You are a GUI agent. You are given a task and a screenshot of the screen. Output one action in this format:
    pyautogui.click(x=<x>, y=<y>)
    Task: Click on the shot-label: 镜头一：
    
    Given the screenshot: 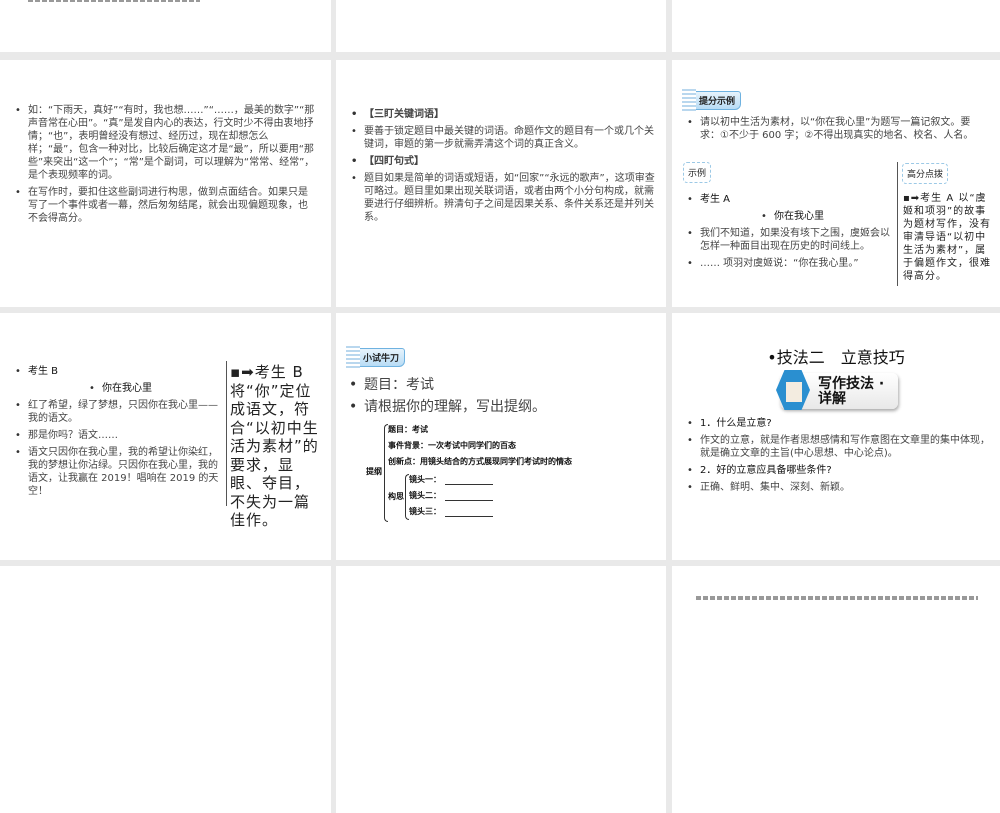 What is the action you would take?
    pyautogui.click(x=425, y=479)
    